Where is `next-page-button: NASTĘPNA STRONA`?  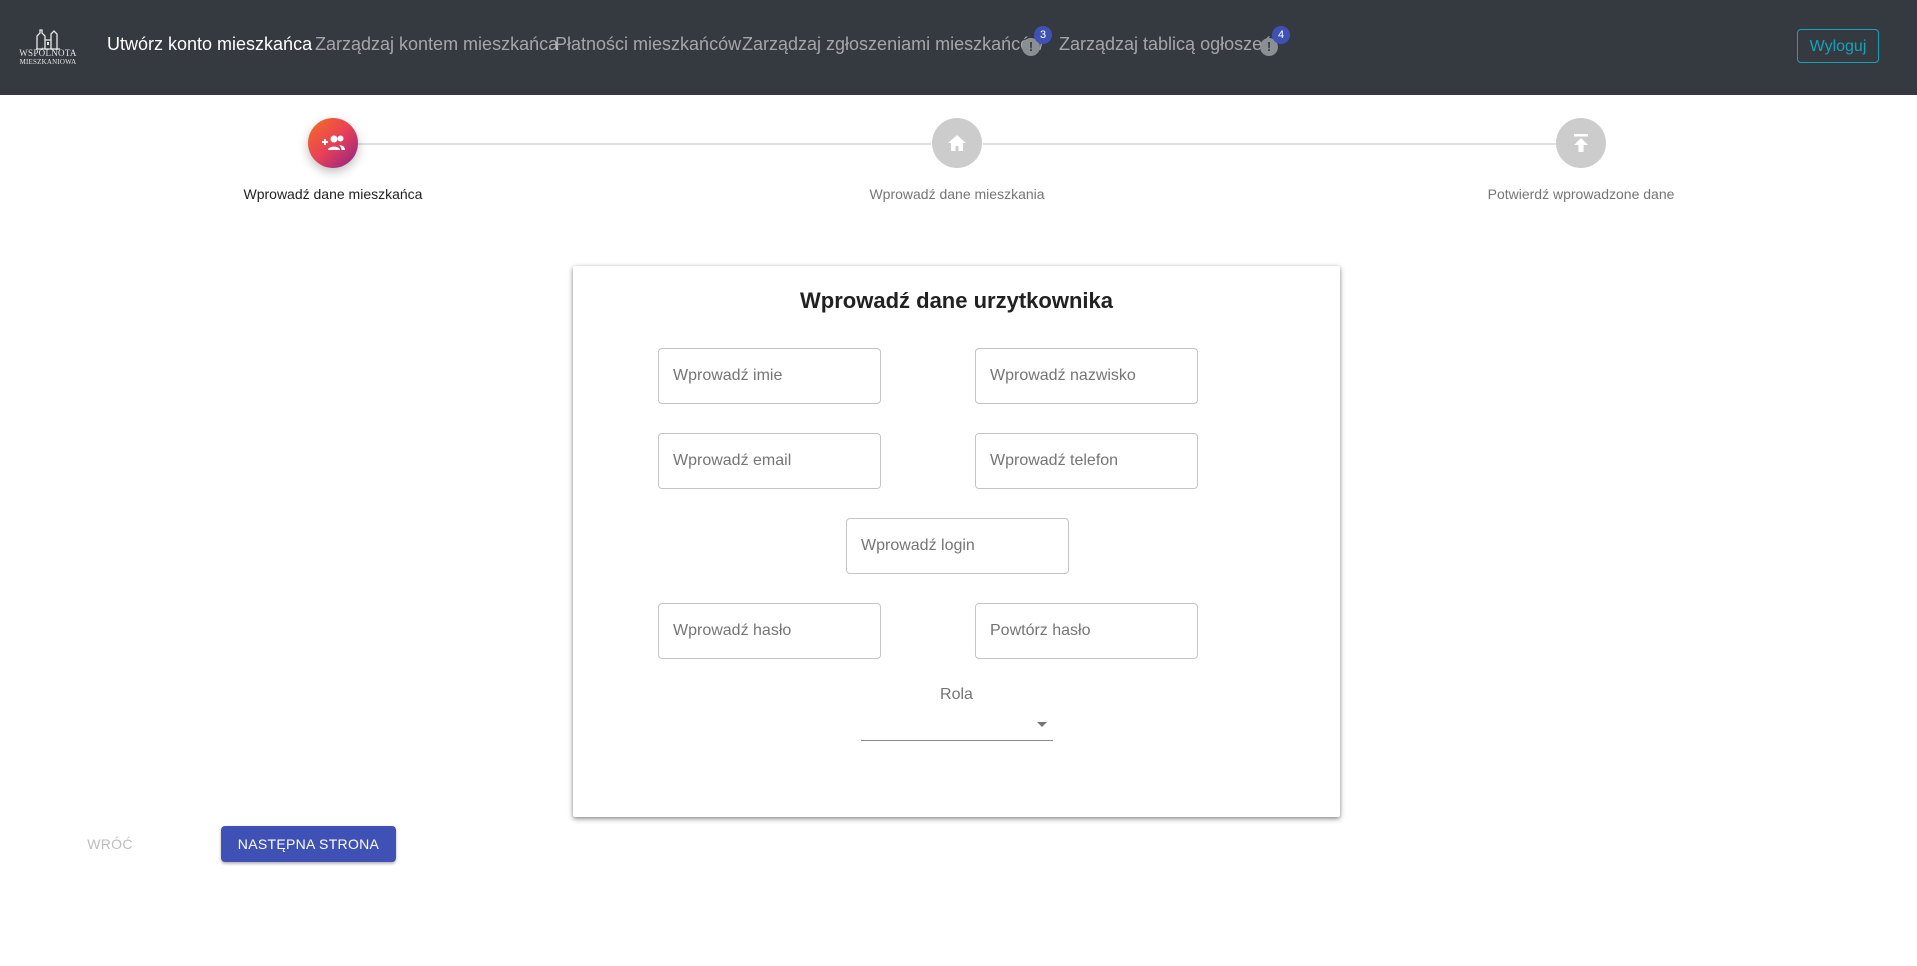 next-page-button: NASTĘPNA STRONA is located at coordinates (308, 844).